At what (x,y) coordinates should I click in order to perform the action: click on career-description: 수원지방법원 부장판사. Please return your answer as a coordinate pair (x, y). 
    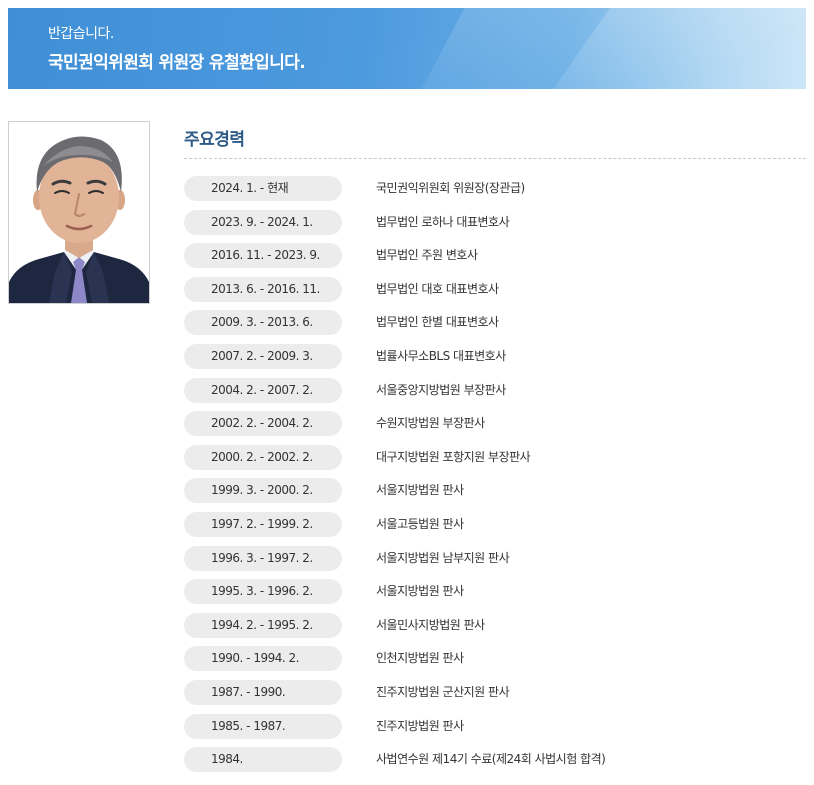
    Looking at the image, I should click on (430, 423).